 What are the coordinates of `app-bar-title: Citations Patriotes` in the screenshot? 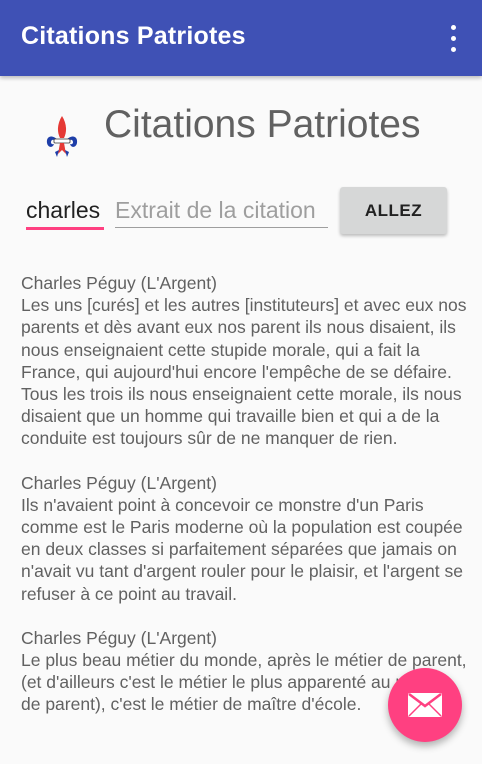 It's located at (133, 36).